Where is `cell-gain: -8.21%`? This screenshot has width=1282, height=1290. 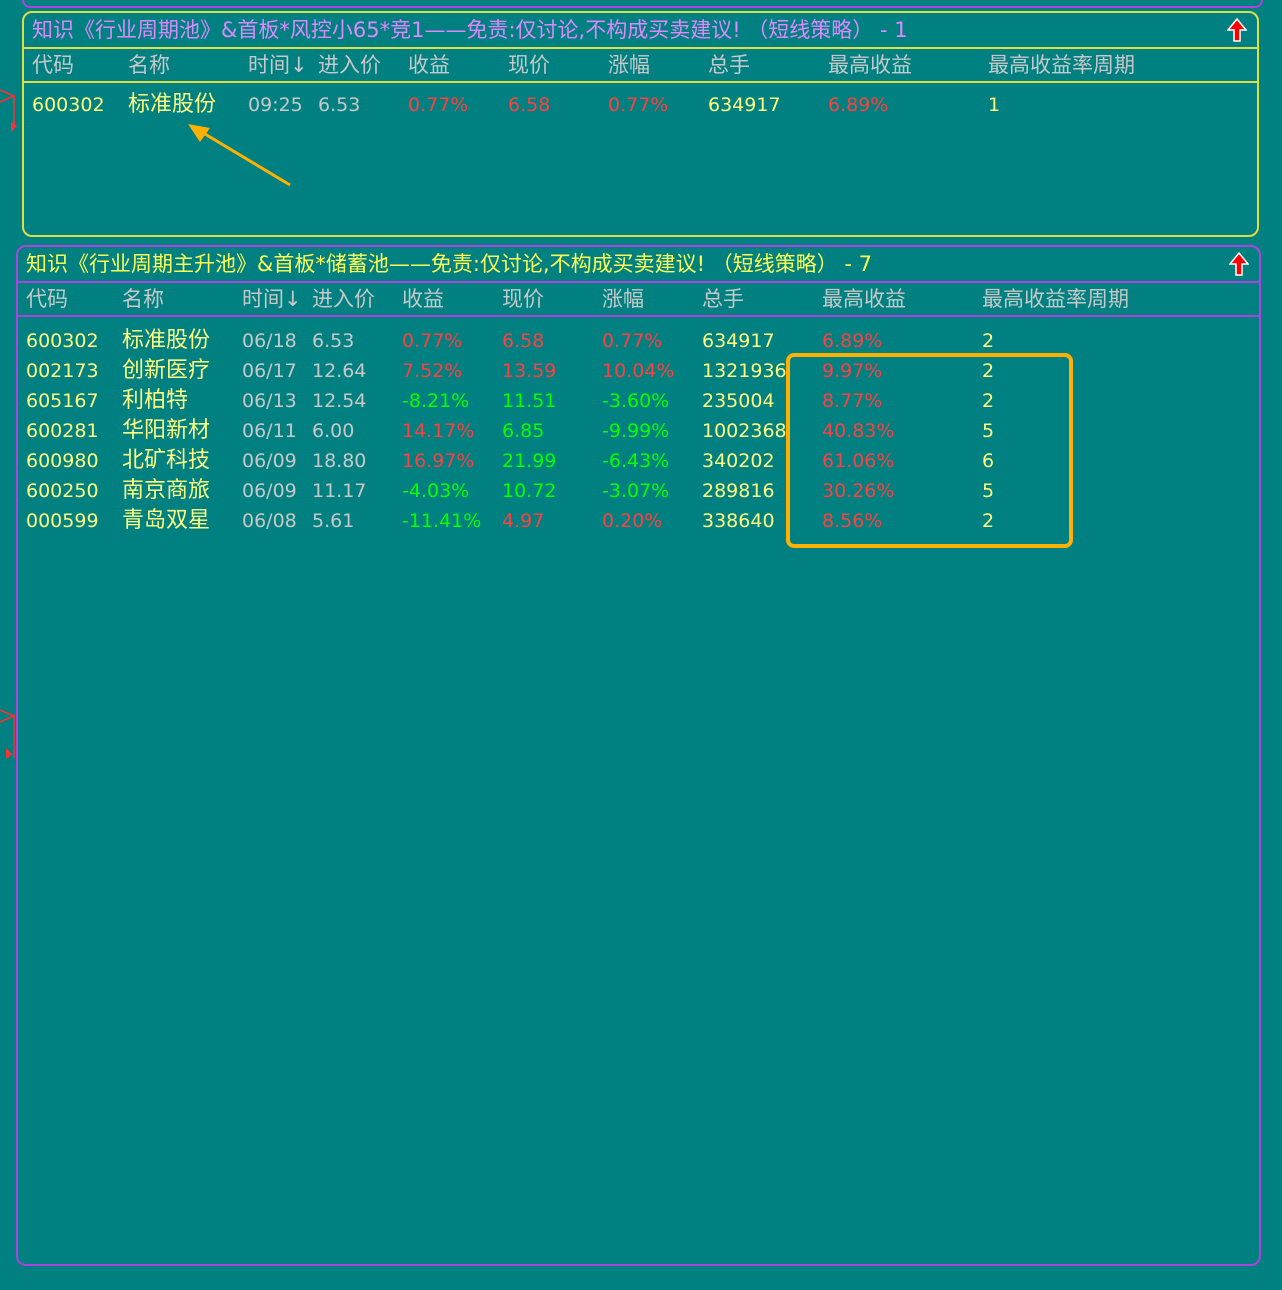 cell-gain: -8.21% is located at coordinates (436, 401).